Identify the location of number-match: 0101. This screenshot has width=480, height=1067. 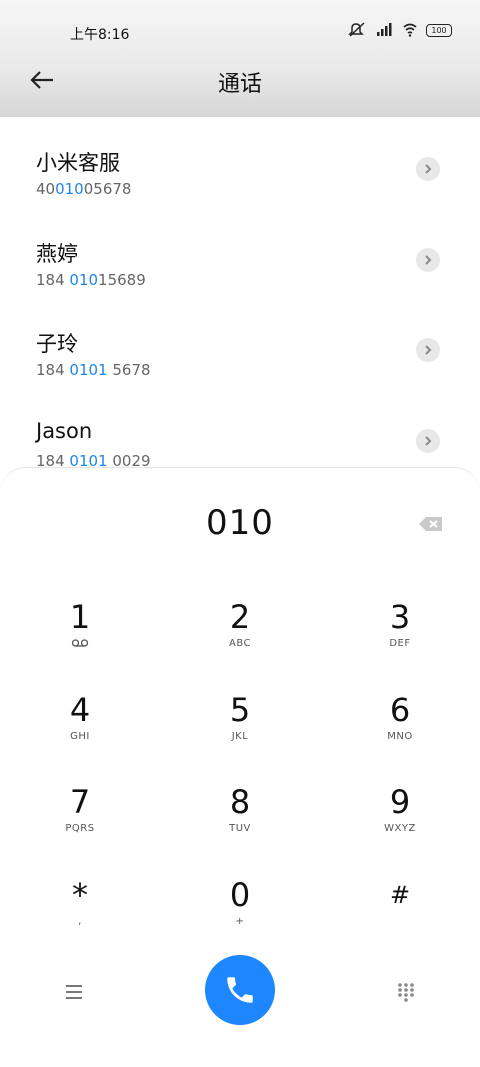
(88, 370).